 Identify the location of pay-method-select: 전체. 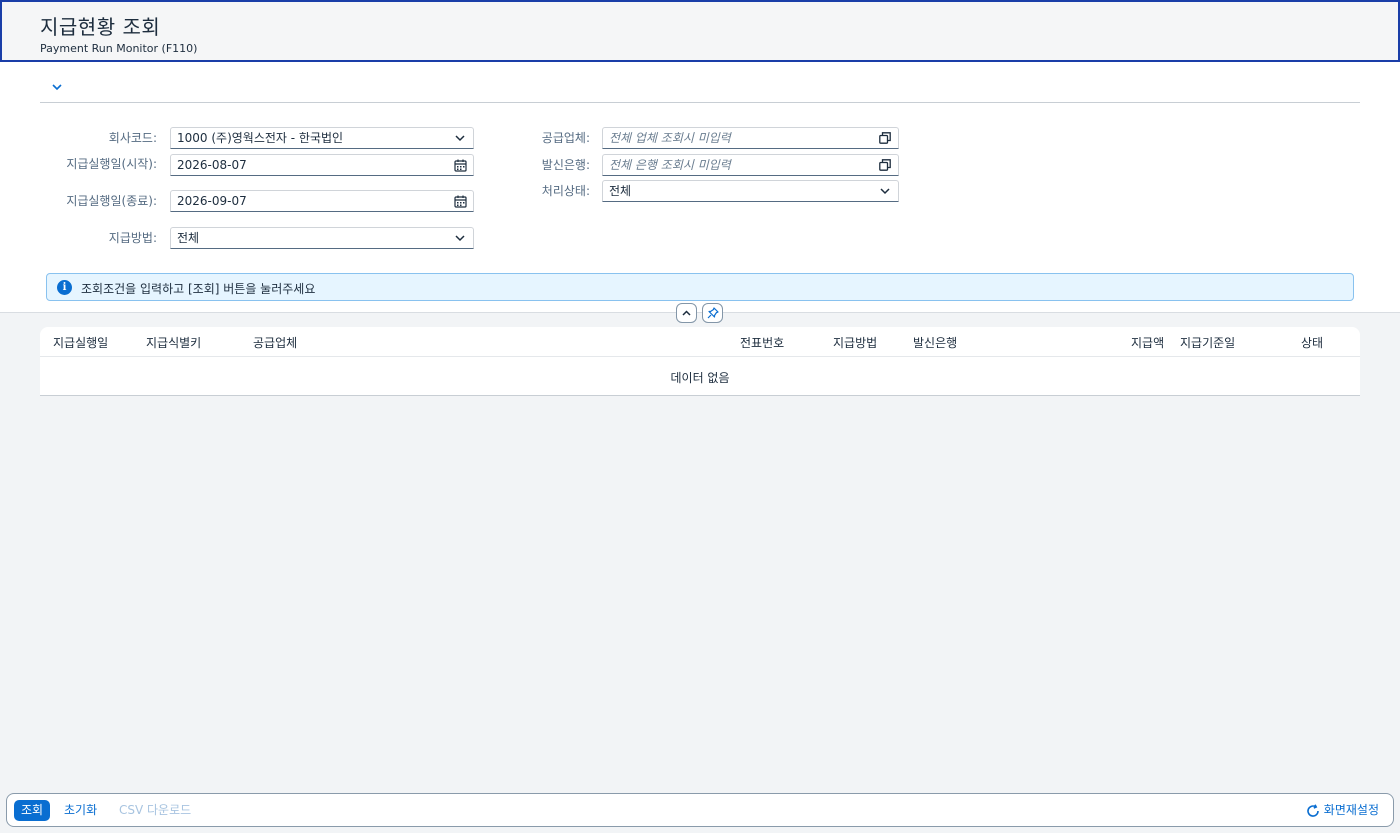
(322, 238).